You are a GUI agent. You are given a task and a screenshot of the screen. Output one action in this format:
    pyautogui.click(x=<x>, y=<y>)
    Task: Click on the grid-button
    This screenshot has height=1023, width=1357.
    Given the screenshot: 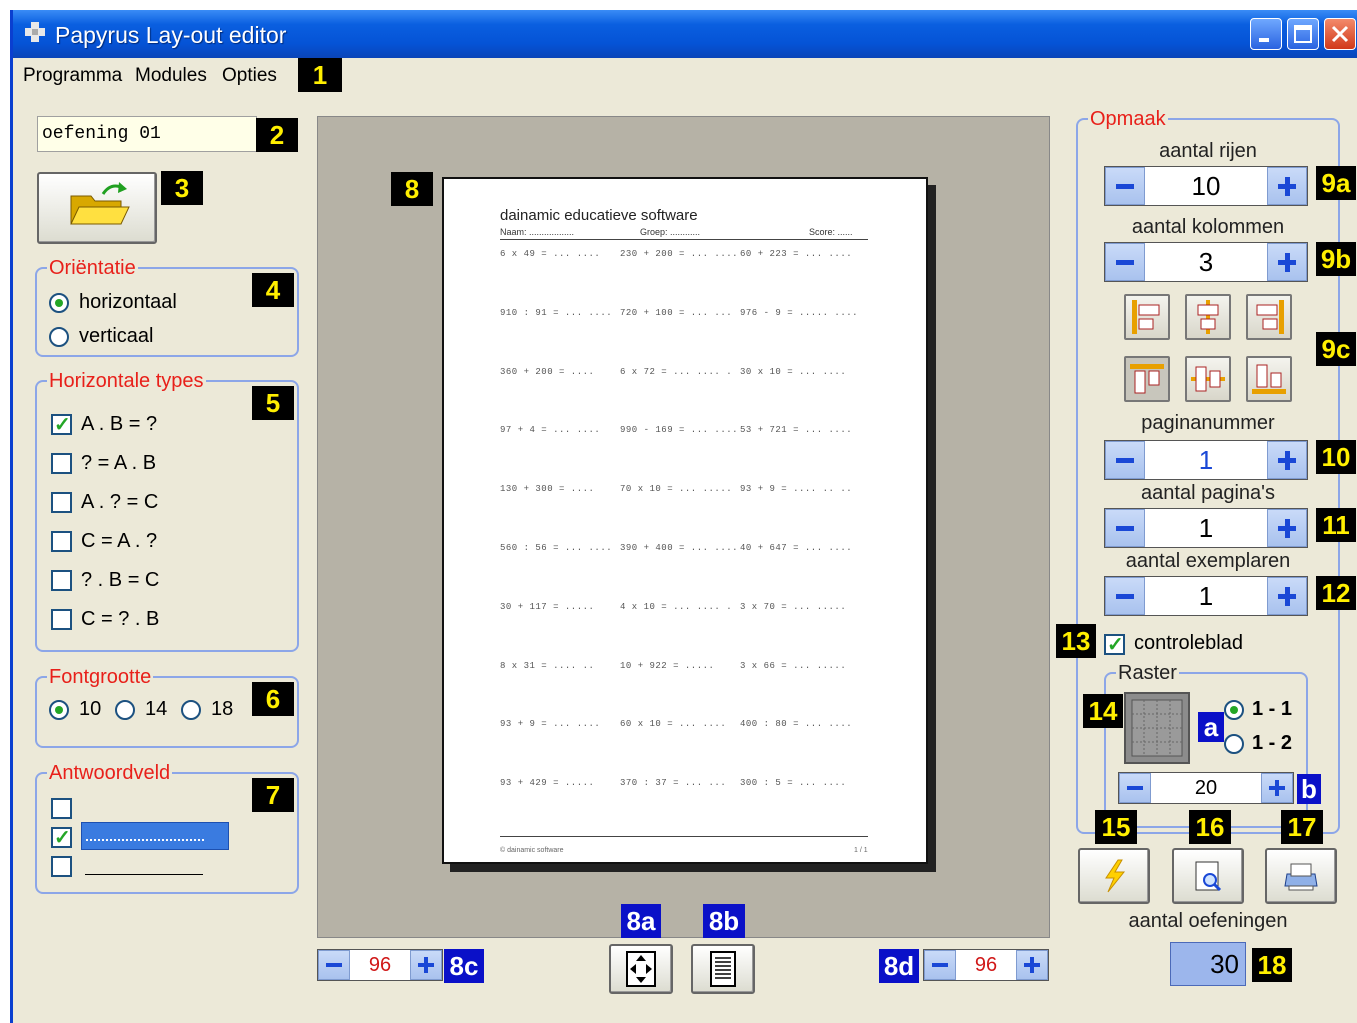 What is the action you would take?
    pyautogui.click(x=1157, y=728)
    